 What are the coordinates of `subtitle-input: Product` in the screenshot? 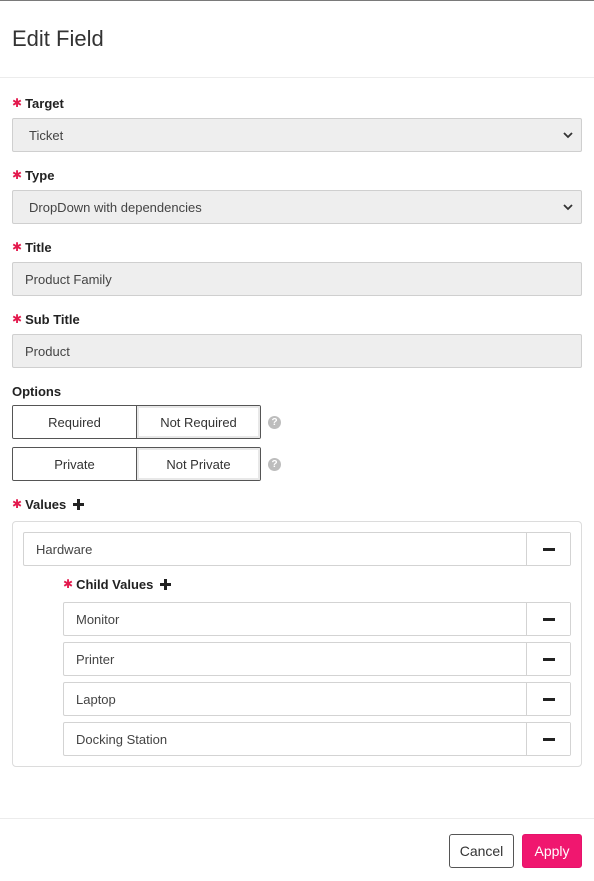 It's located at (297, 351).